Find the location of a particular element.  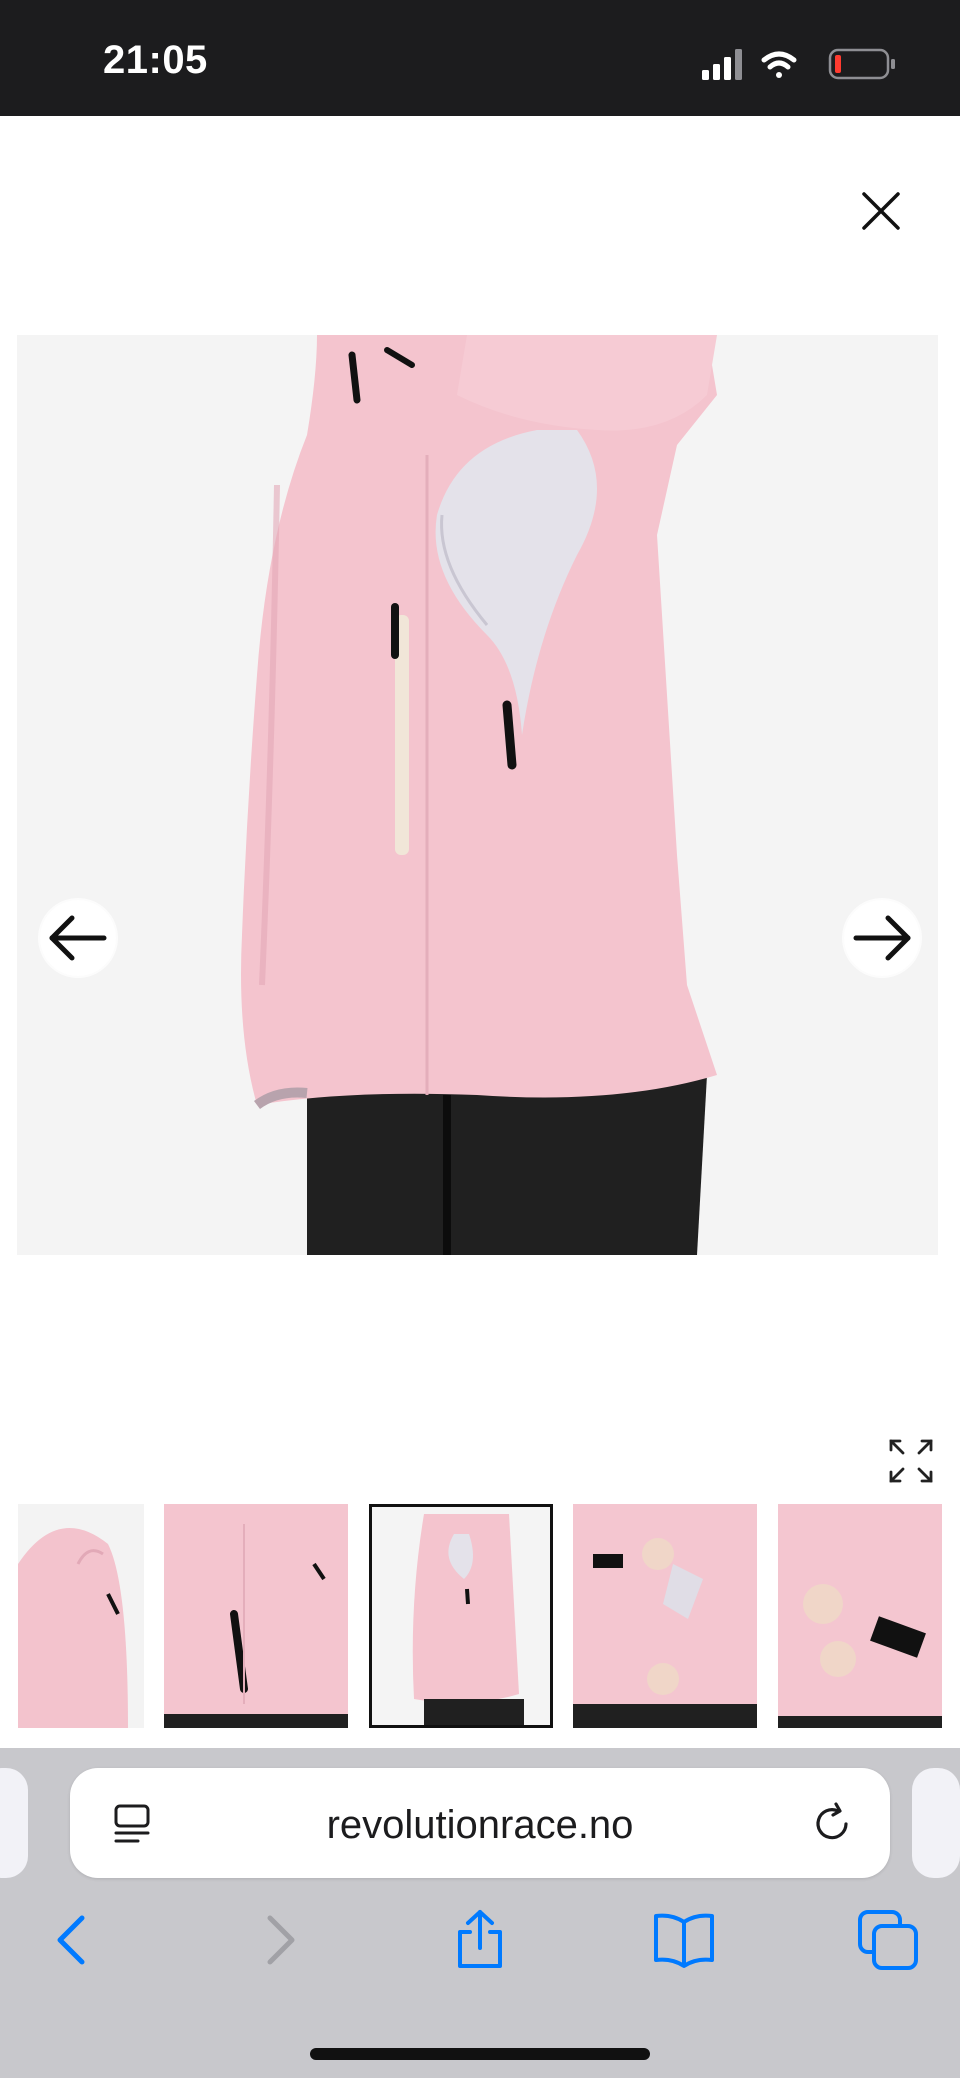

address-bar: revolutionrace.no is located at coordinates (480, 1823).